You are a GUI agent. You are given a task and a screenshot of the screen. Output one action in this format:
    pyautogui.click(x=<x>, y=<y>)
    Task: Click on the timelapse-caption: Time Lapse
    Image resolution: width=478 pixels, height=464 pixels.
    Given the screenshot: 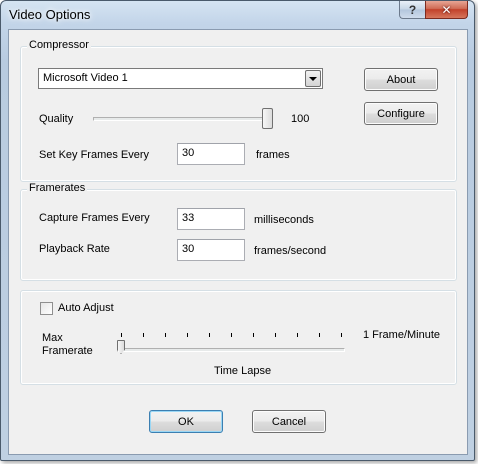 What is the action you would take?
    pyautogui.click(x=243, y=371)
    